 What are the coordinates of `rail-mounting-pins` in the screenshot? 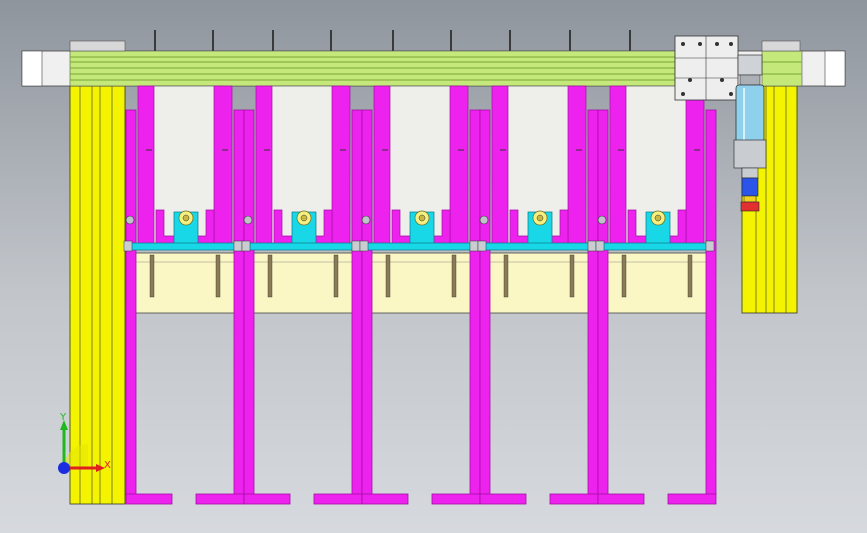 It's located at (392, 40).